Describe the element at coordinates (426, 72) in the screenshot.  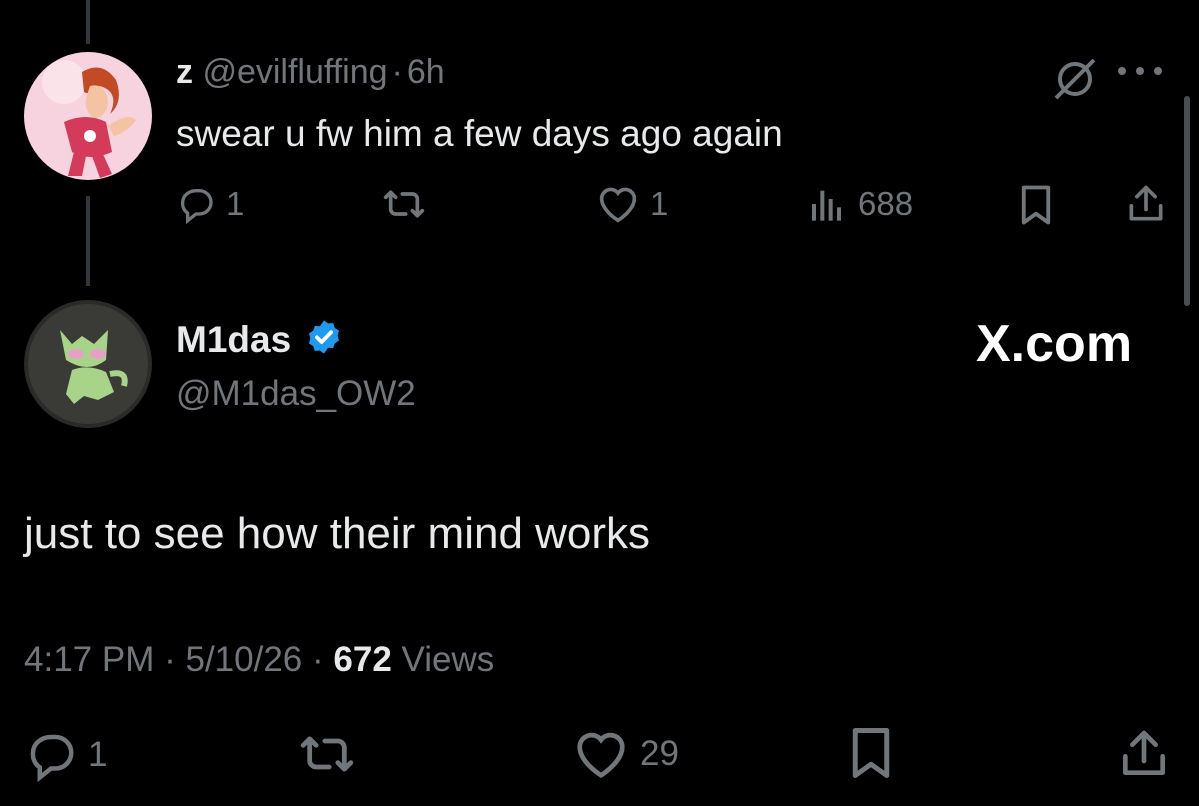
I see `reply-timestamp: 6h` at that location.